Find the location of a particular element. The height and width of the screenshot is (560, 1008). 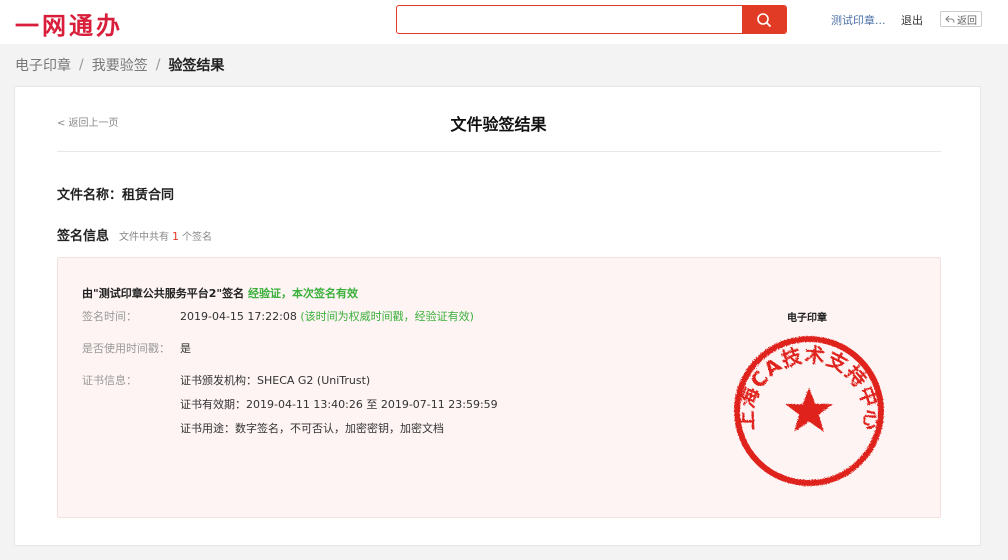

divider is located at coordinates (499, 151).